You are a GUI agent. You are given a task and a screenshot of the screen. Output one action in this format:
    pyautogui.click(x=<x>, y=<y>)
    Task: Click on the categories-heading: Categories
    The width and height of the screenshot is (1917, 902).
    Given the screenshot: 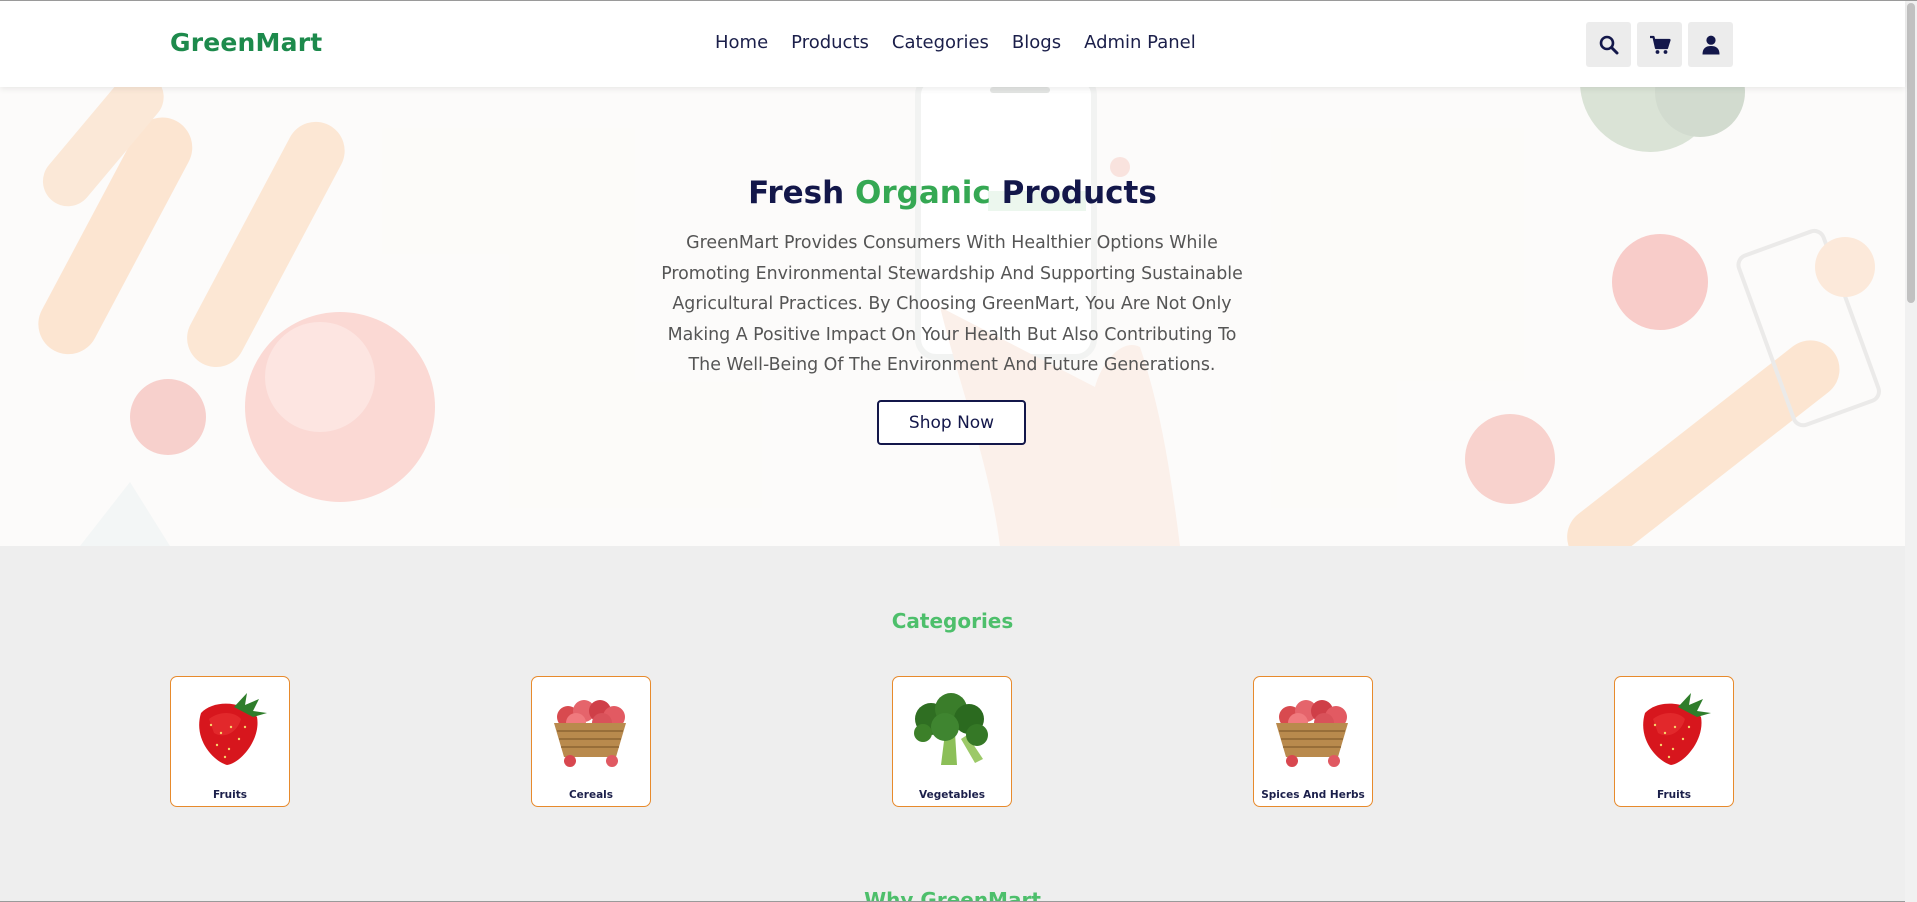 What is the action you would take?
    pyautogui.click(x=952, y=621)
    